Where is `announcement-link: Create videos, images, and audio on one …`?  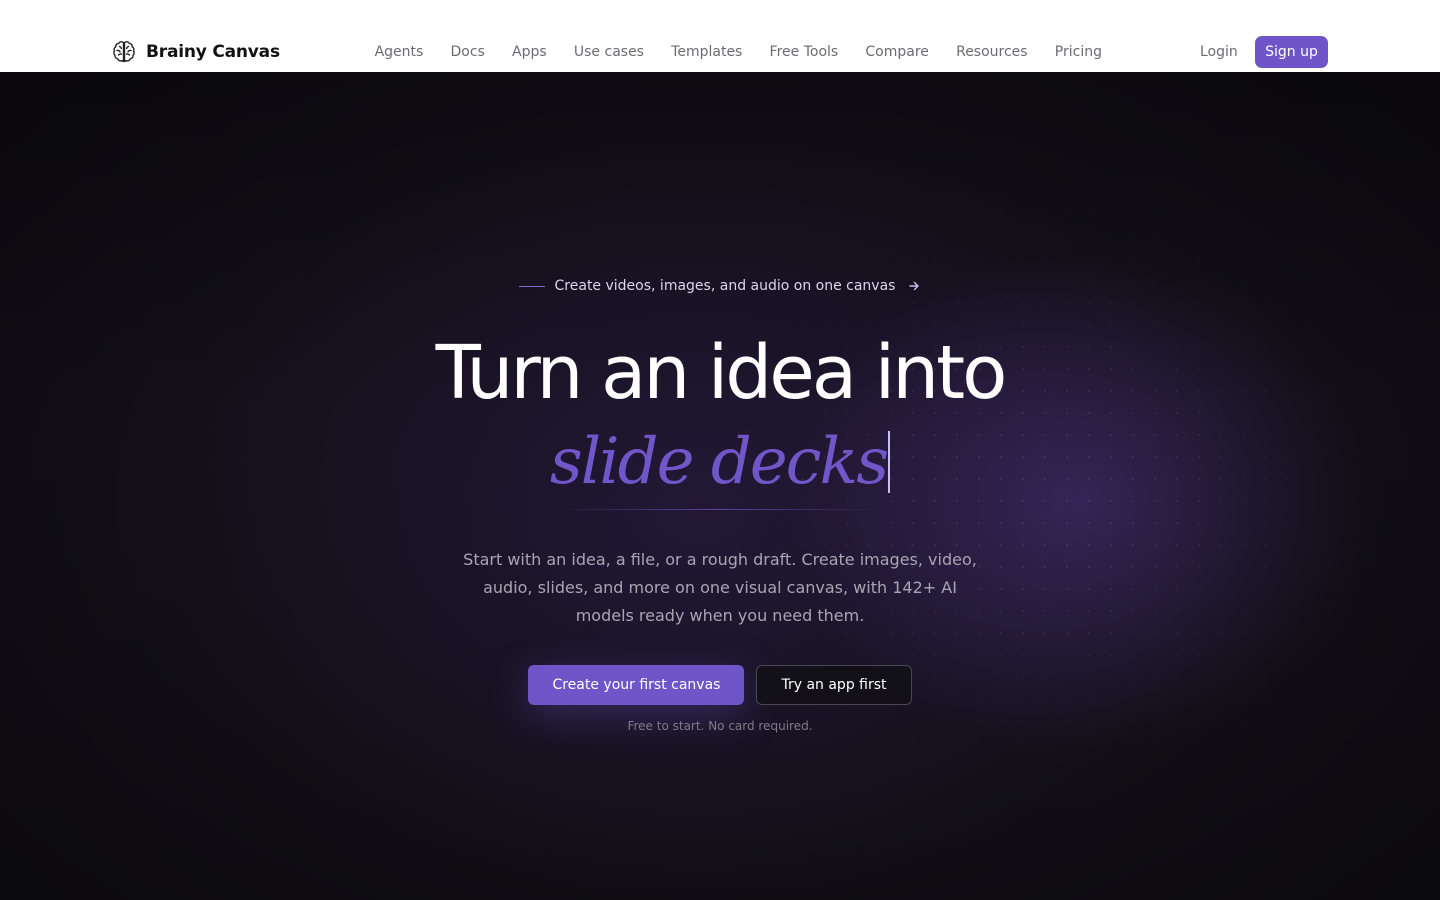
announcement-link: Create videos, images, and audio on one … is located at coordinates (720, 286).